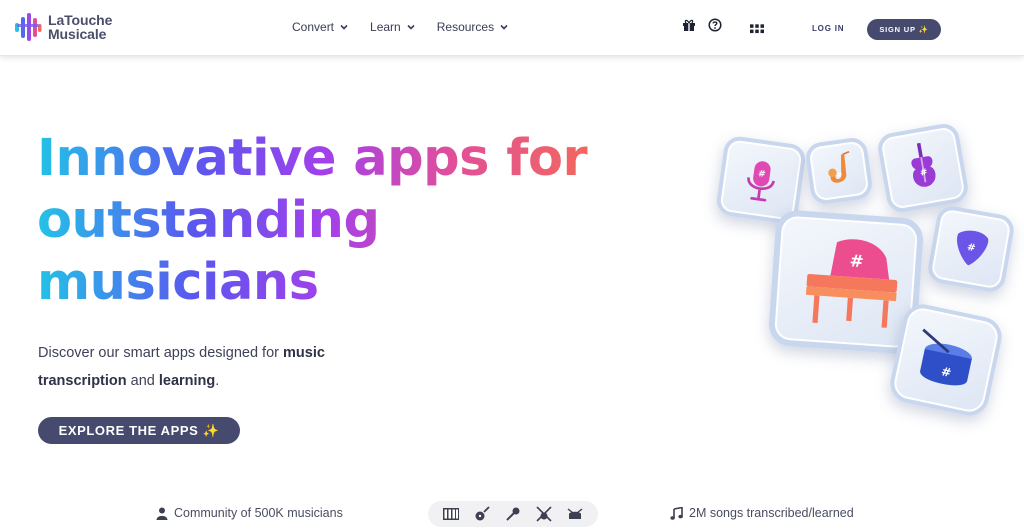  I want to click on sound-wave-logo-icon, so click(28, 27).